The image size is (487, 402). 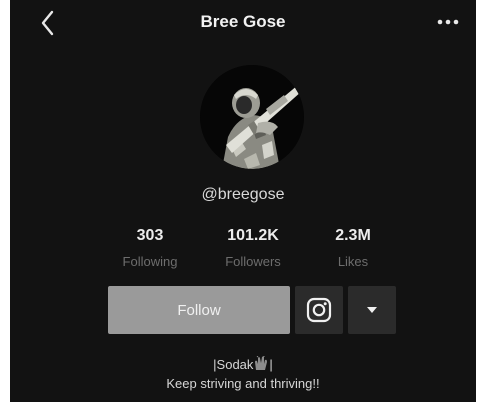 I want to click on page-title: Bree Gose, so click(x=243, y=21).